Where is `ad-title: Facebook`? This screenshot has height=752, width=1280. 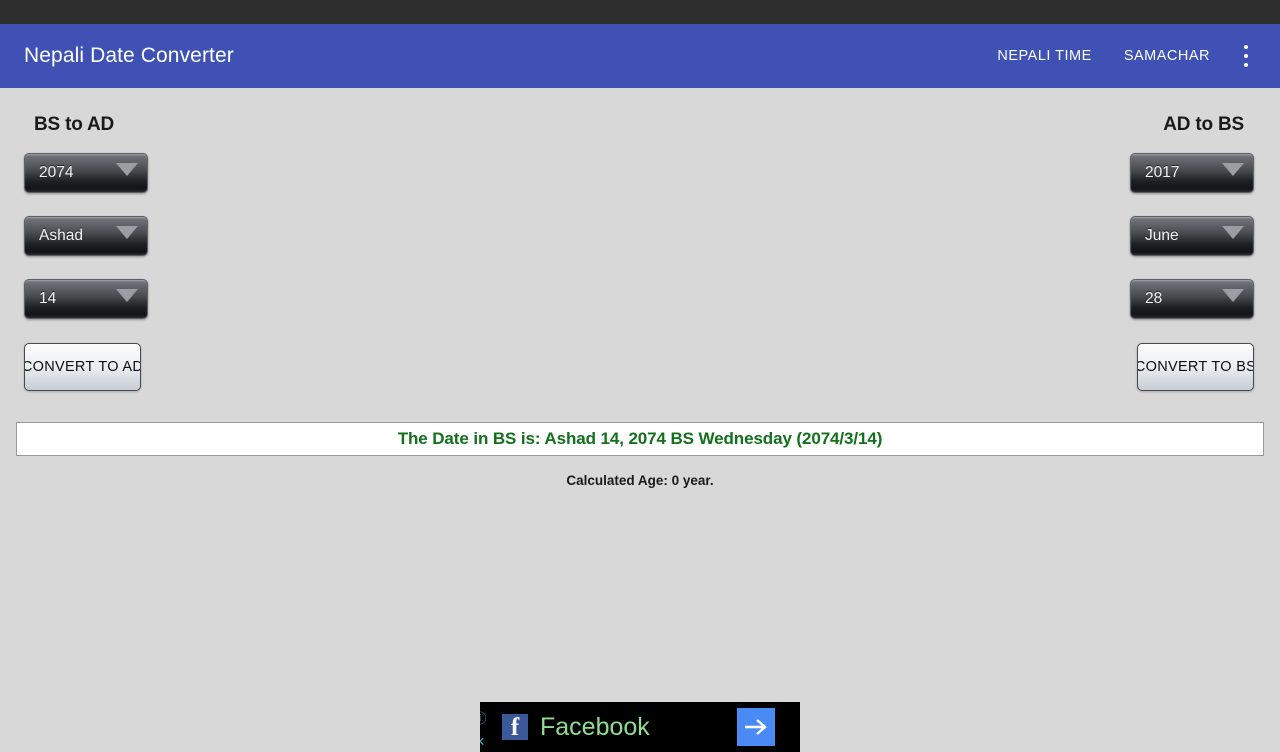 ad-title: Facebook is located at coordinates (595, 726).